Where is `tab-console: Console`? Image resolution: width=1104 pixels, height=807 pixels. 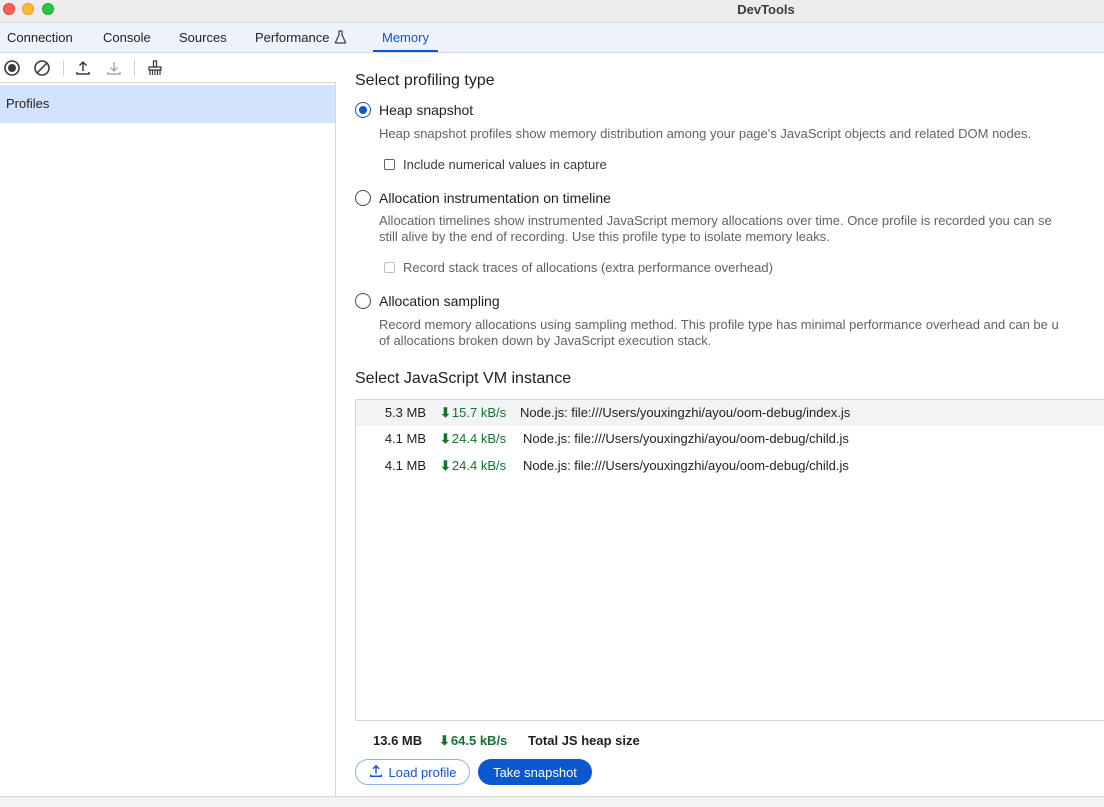 tab-console: Console is located at coordinates (127, 37).